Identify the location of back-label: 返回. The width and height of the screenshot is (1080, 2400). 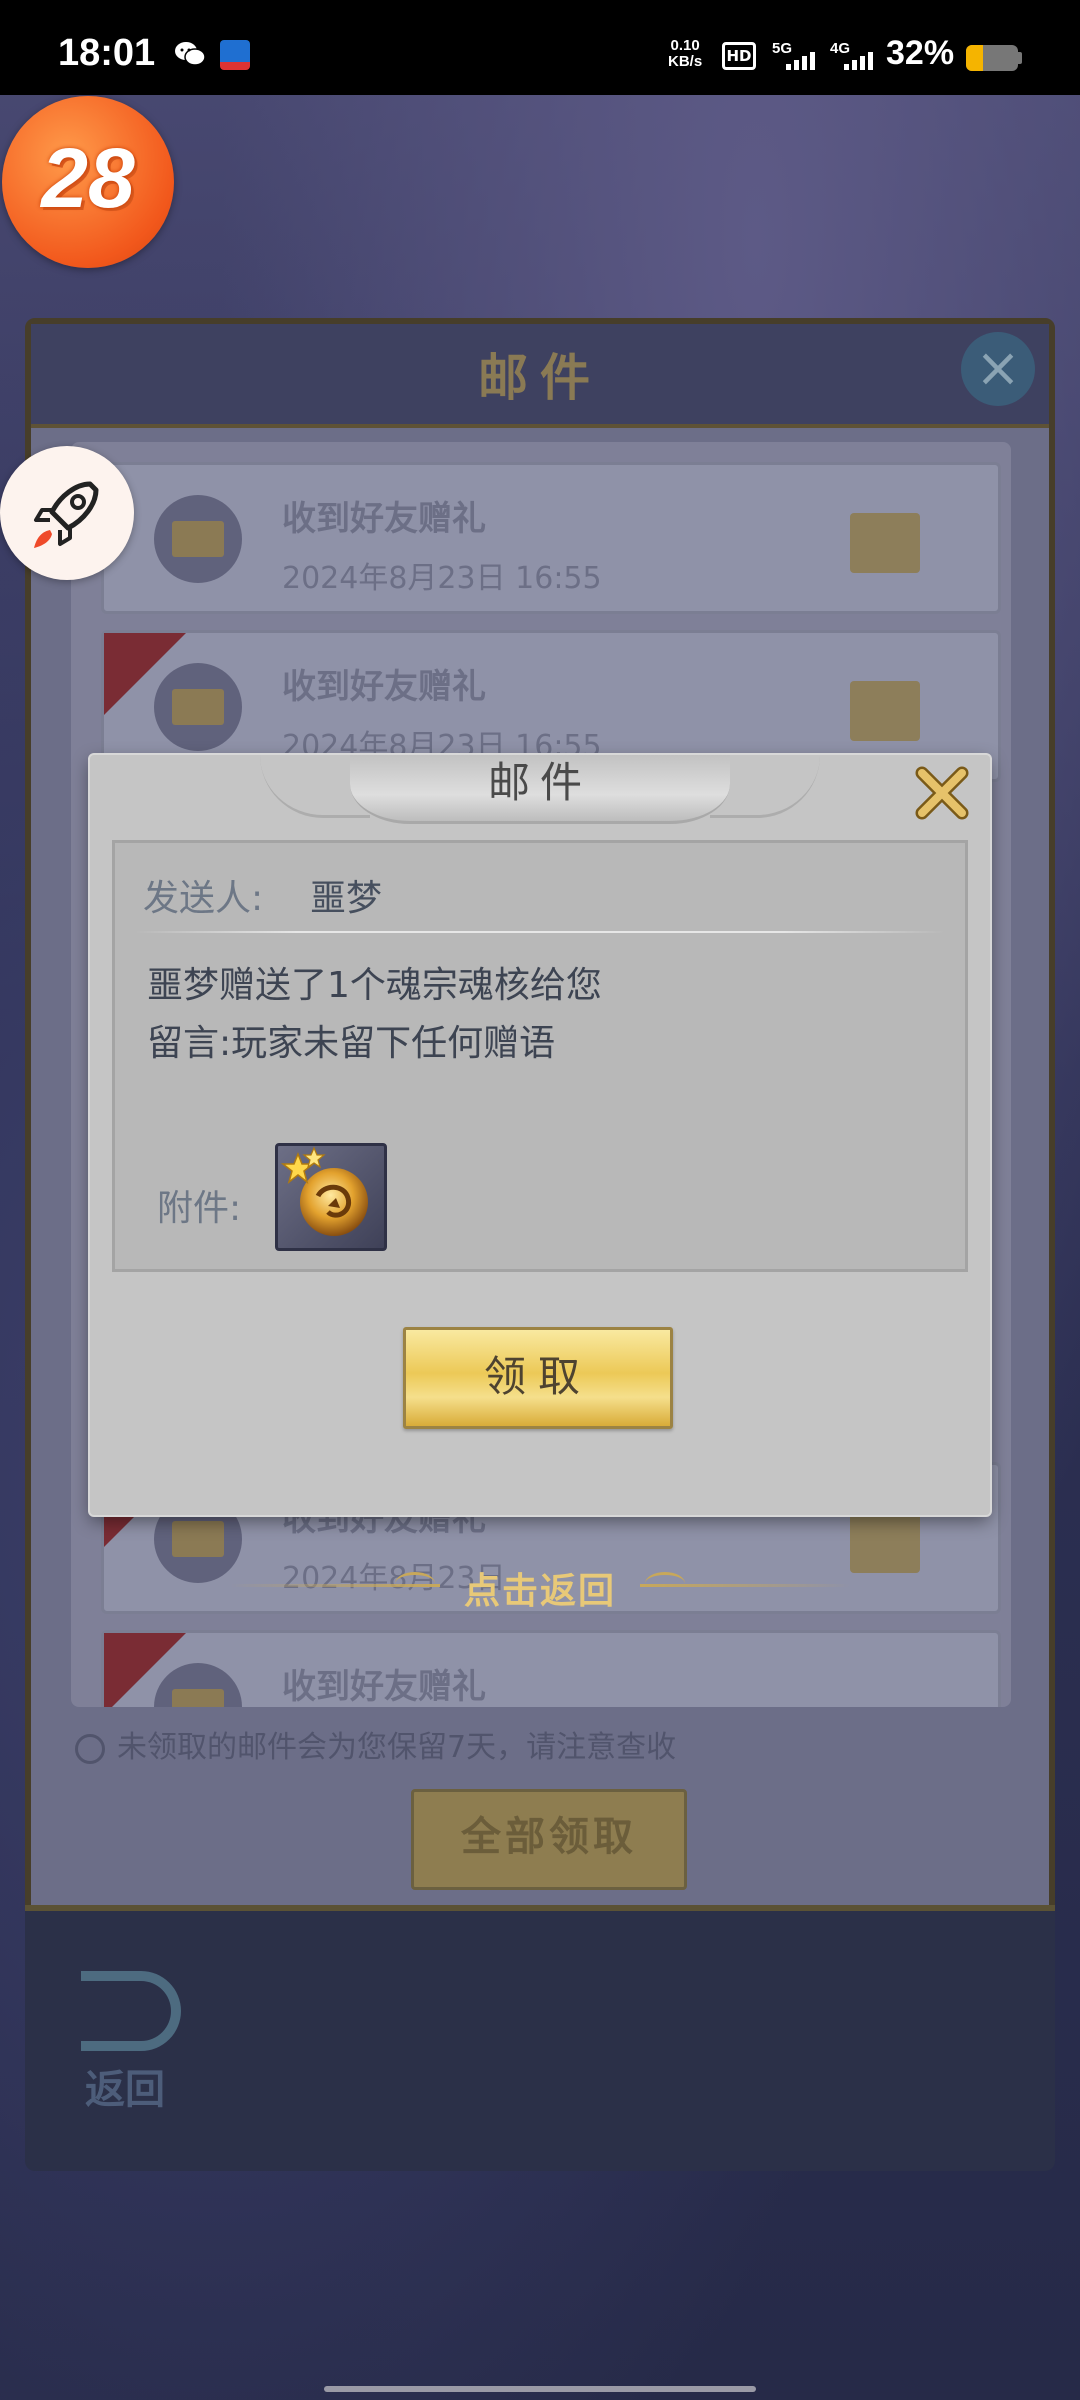
(125, 2090).